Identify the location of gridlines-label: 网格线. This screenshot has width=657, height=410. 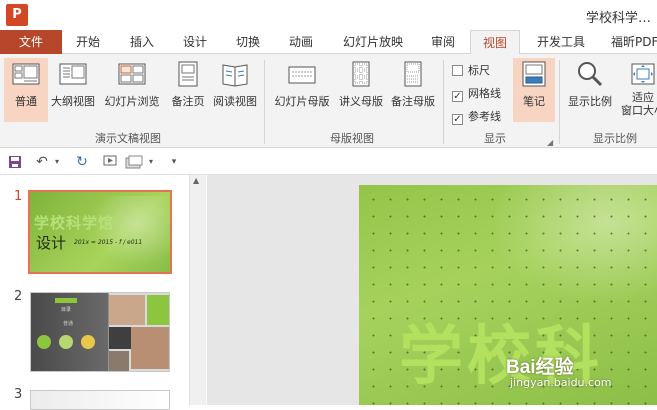
(484, 93).